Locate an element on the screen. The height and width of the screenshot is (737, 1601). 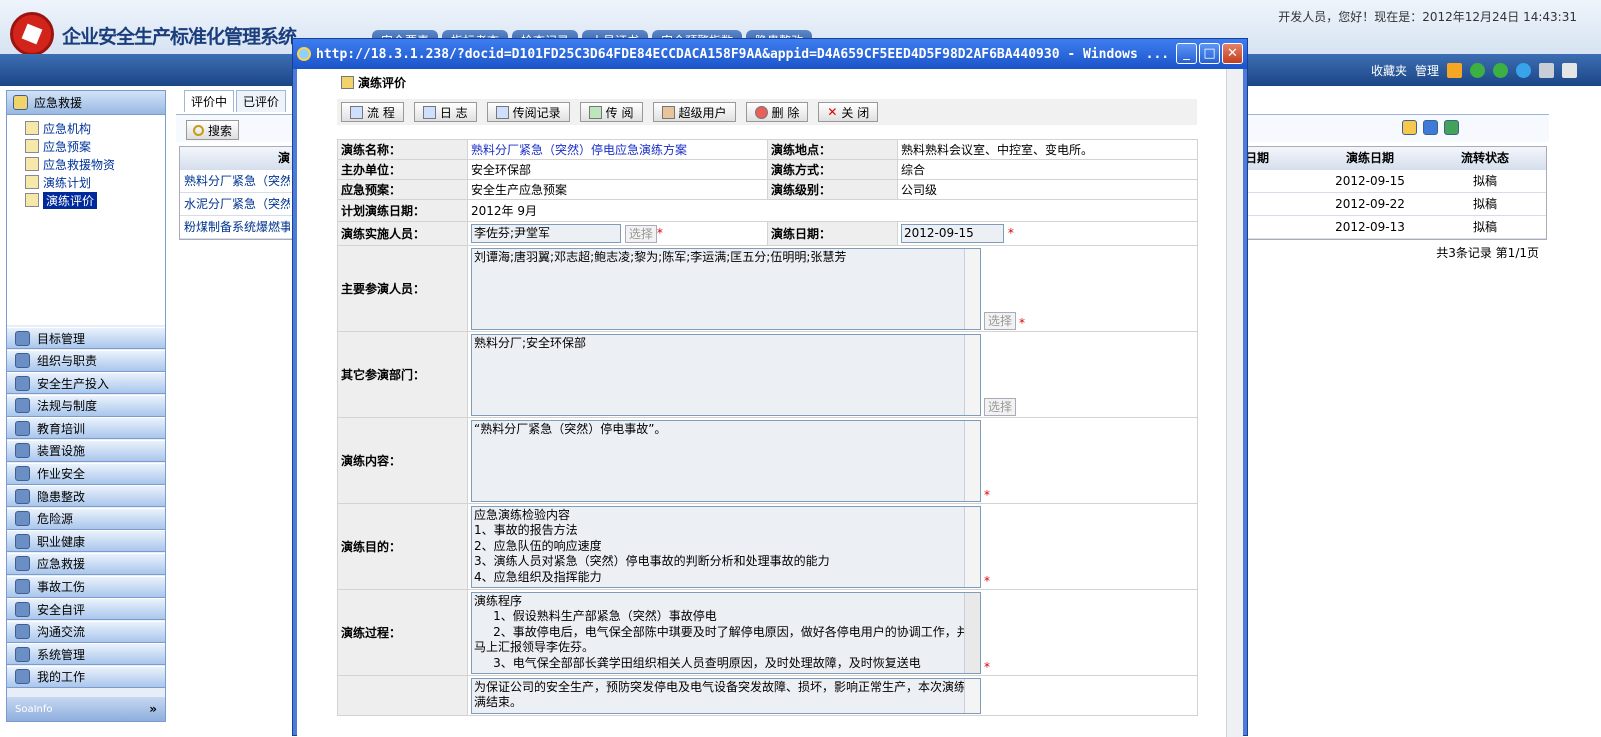
sidebar-tree: 应急机构 应急预案 应急救援物资 演练计划 演练评价 is located at coordinates (86, 220).